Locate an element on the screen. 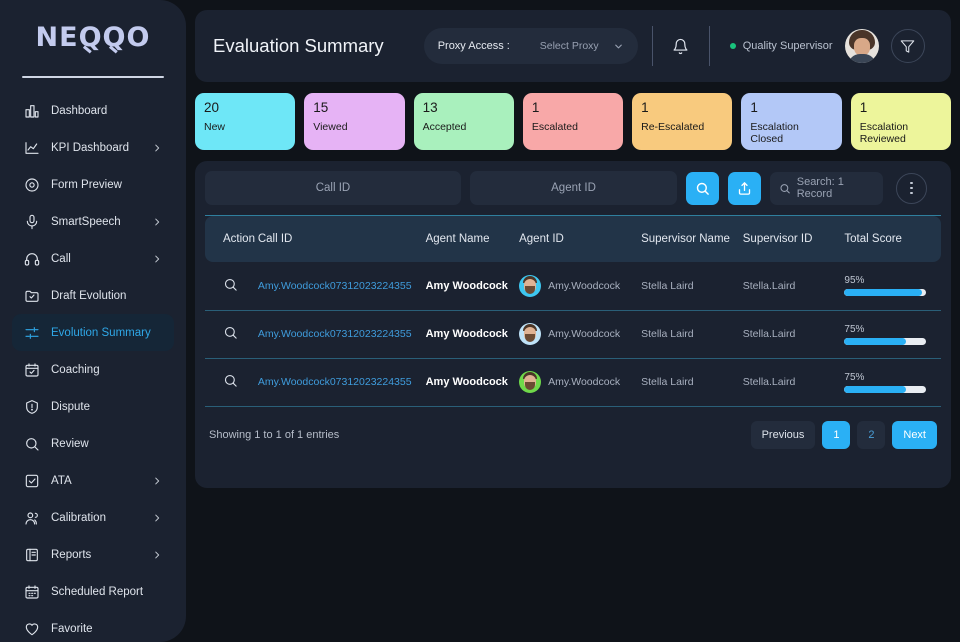  column-header-action: Action is located at coordinates (231, 239).